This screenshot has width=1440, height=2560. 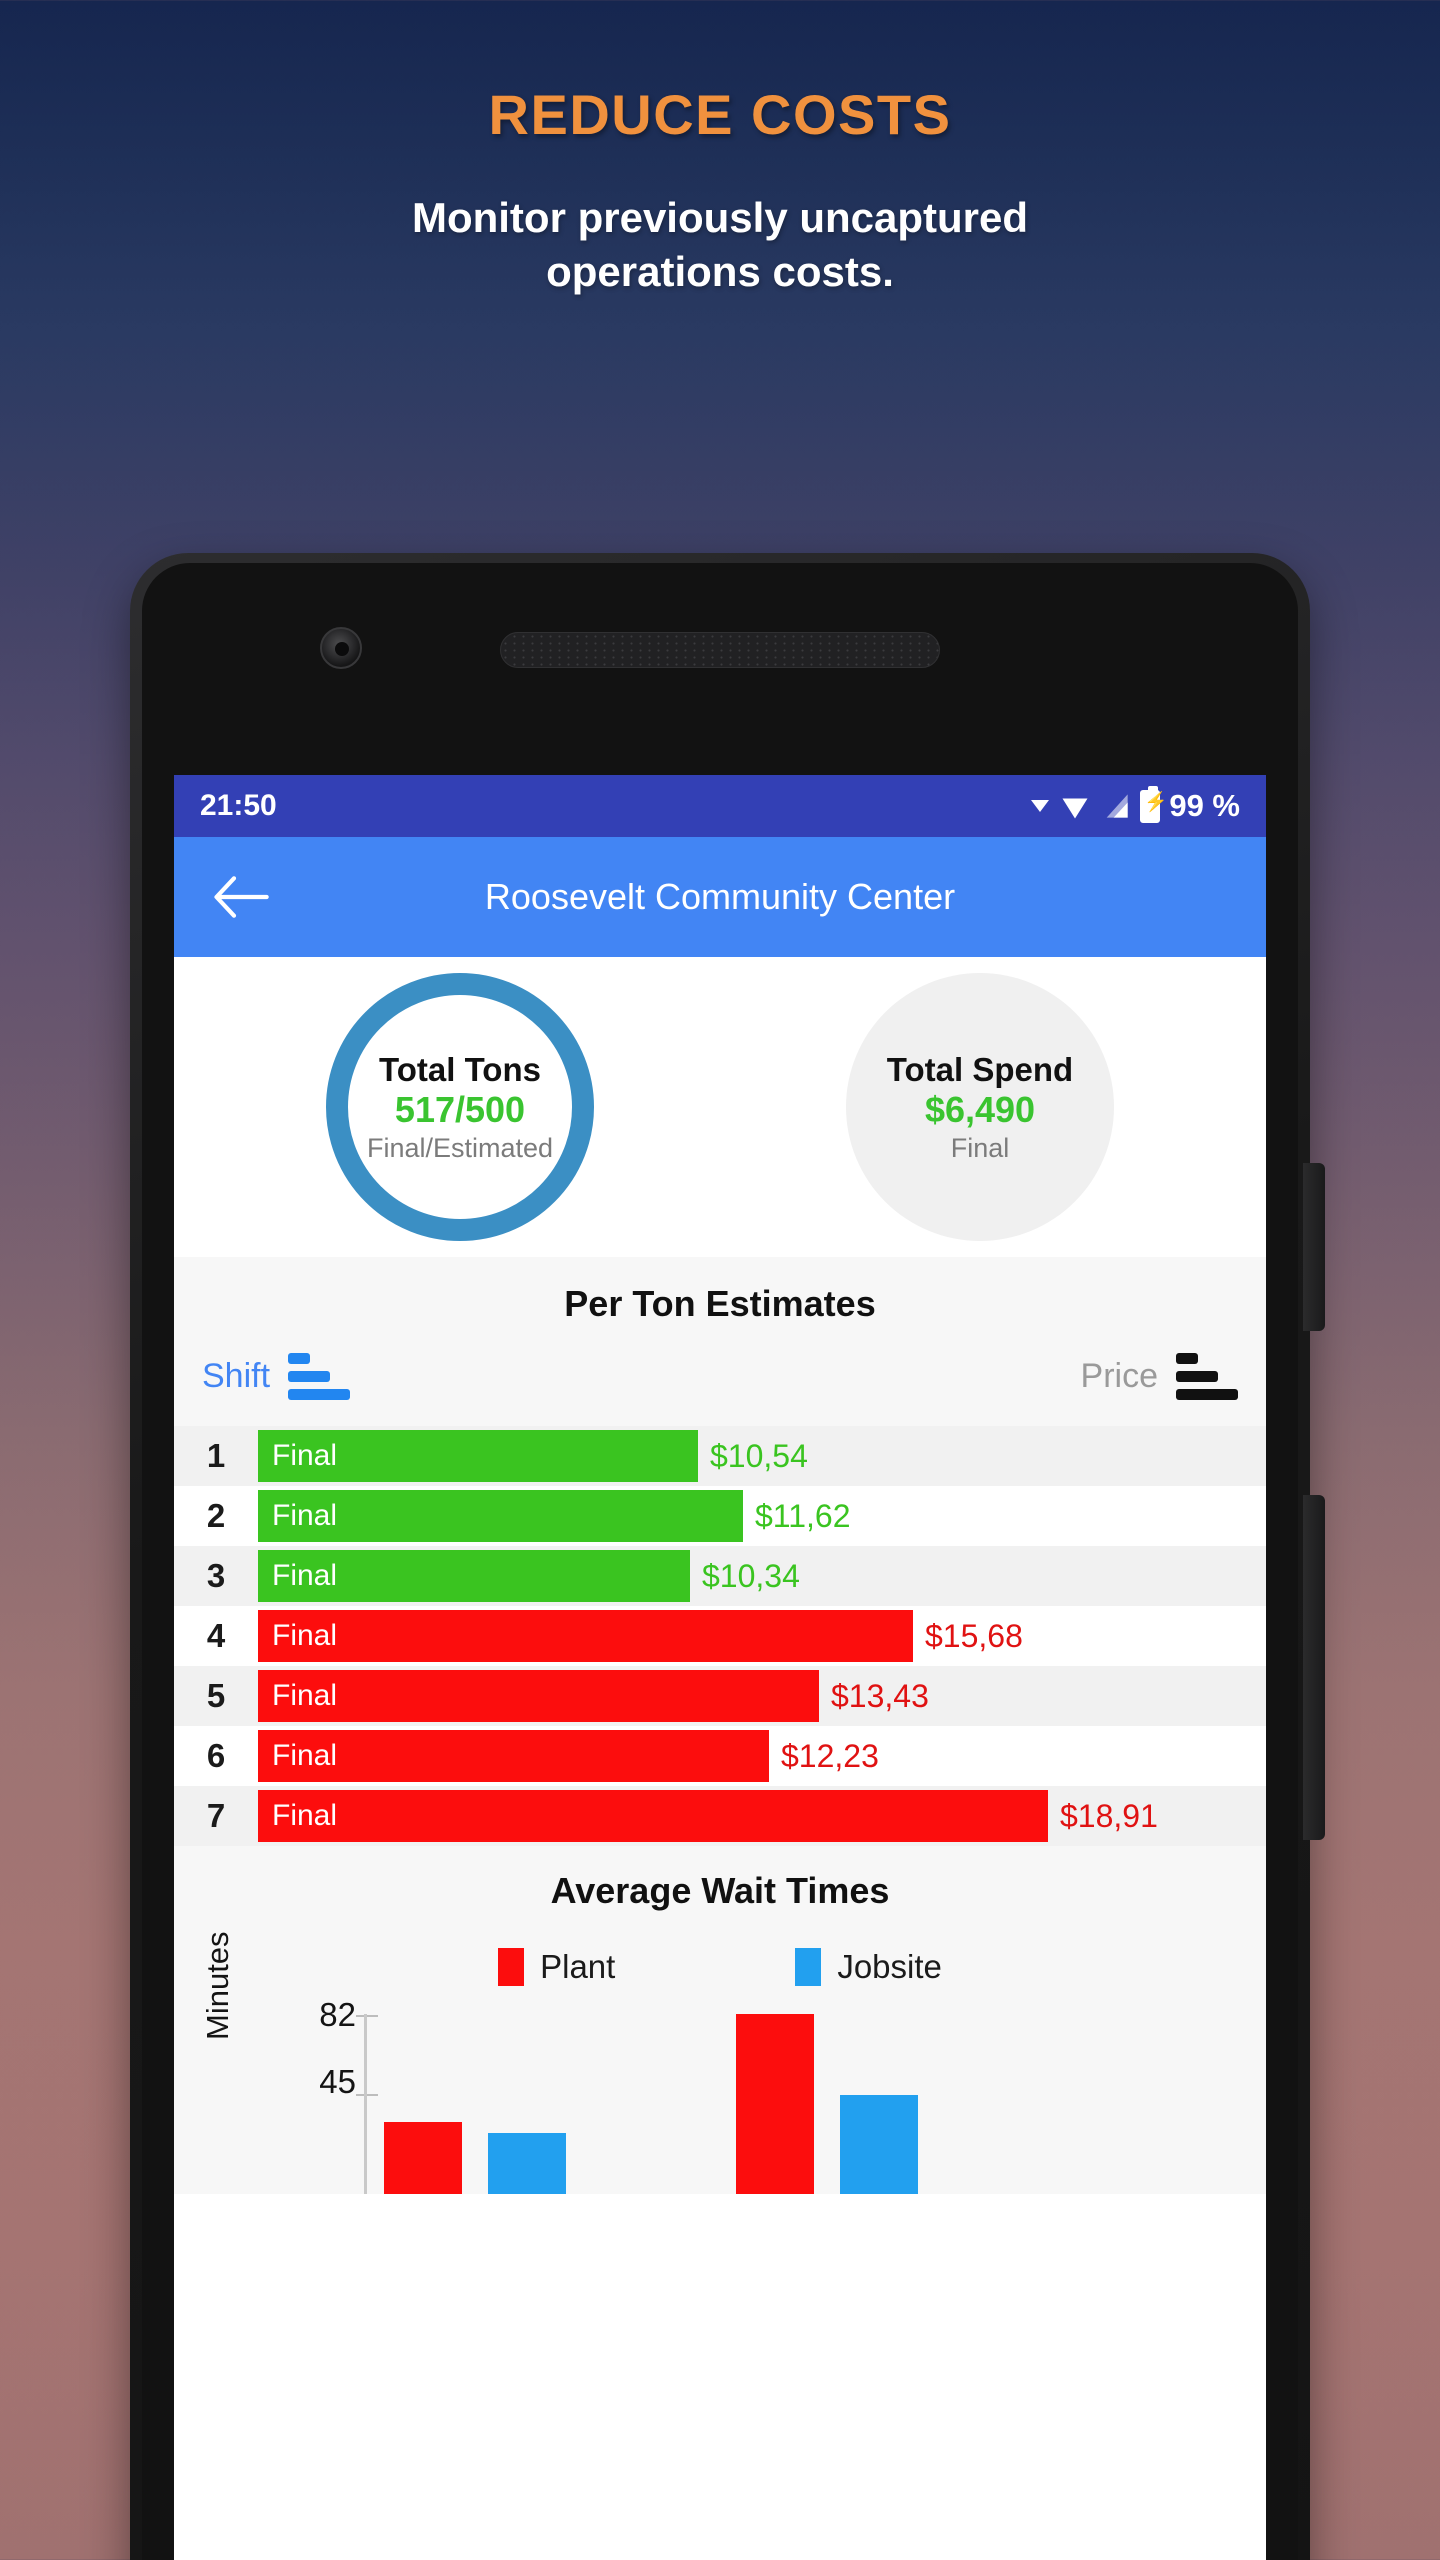 What do you see at coordinates (889, 1966) in the screenshot?
I see `legend-label-jobsite: Jobsite` at bounding box center [889, 1966].